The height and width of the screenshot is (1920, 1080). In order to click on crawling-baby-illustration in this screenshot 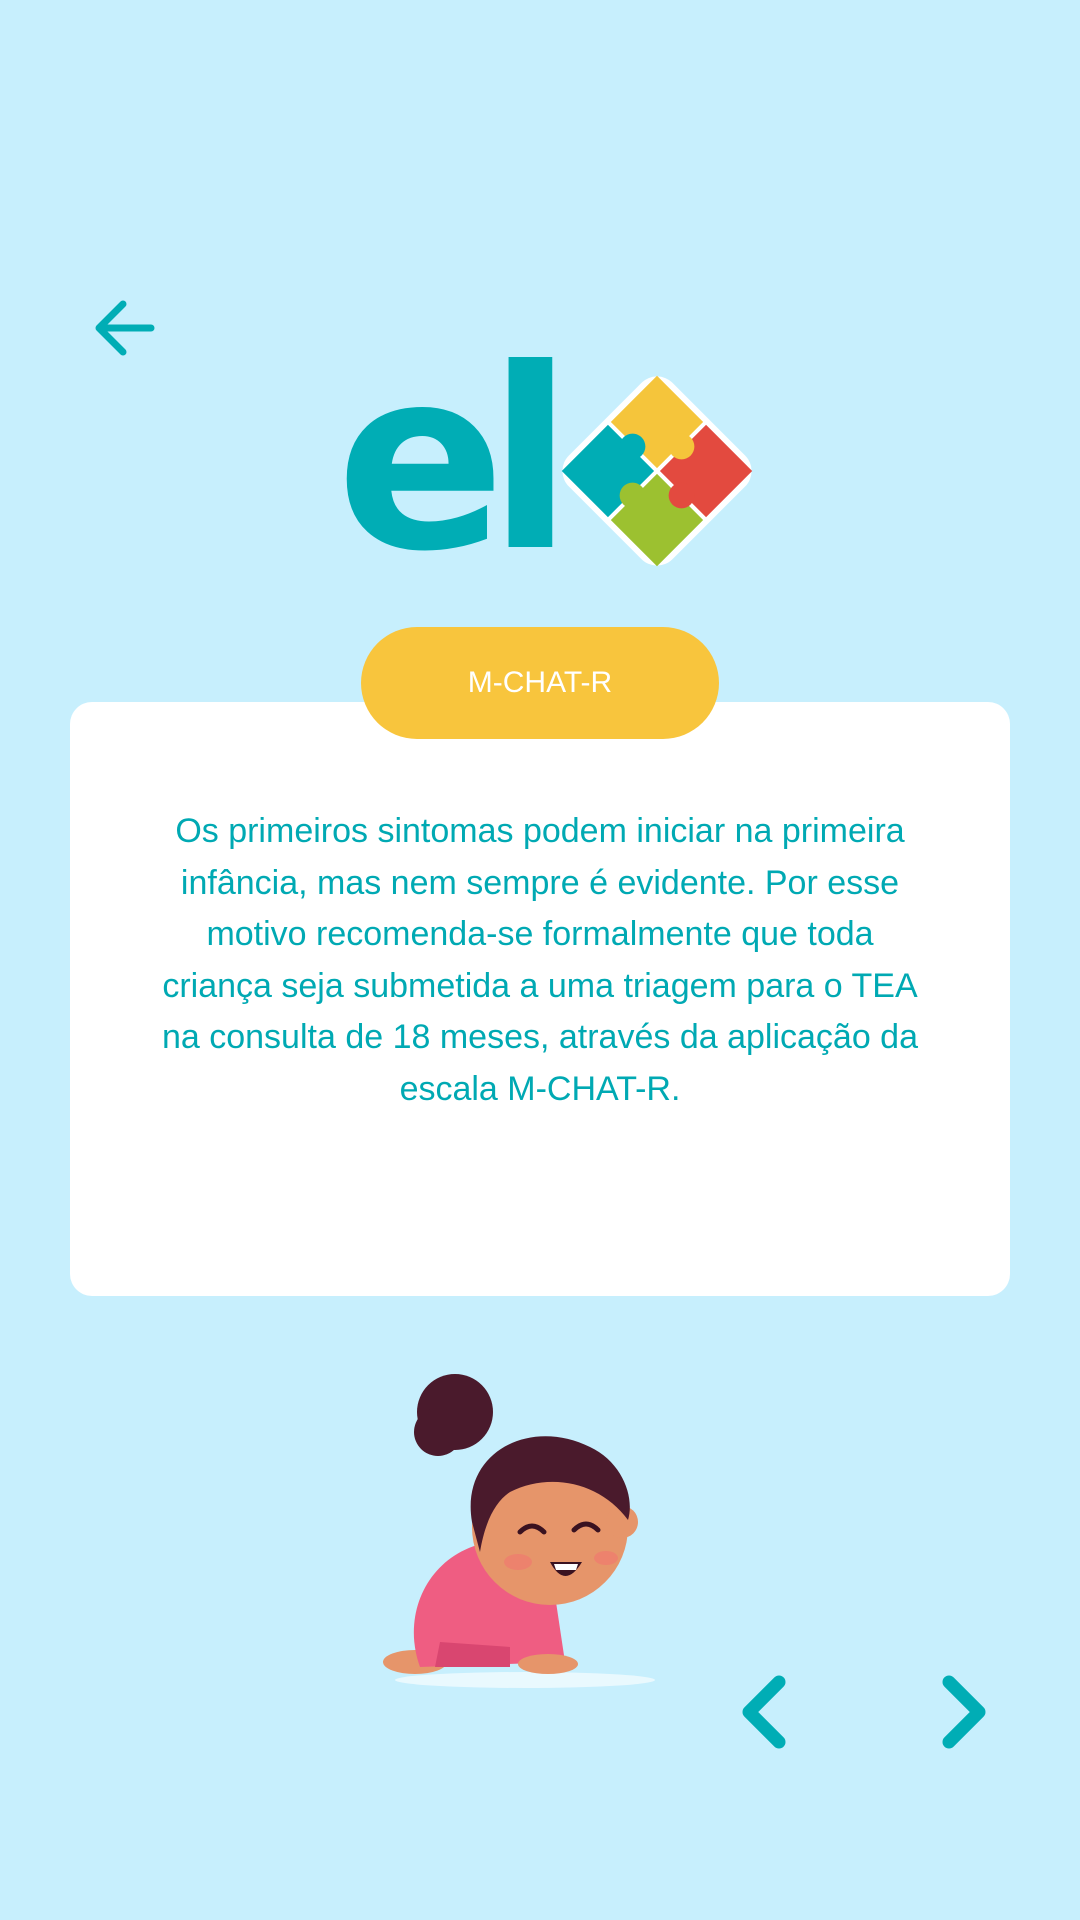, I will do `click(519, 1531)`.